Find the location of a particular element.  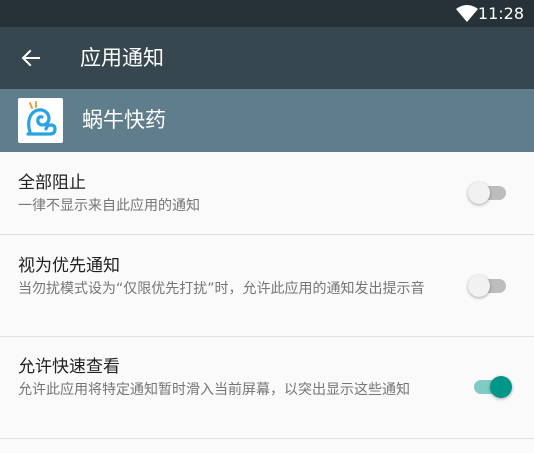

toolbar: 应用通知 is located at coordinates (267, 58).